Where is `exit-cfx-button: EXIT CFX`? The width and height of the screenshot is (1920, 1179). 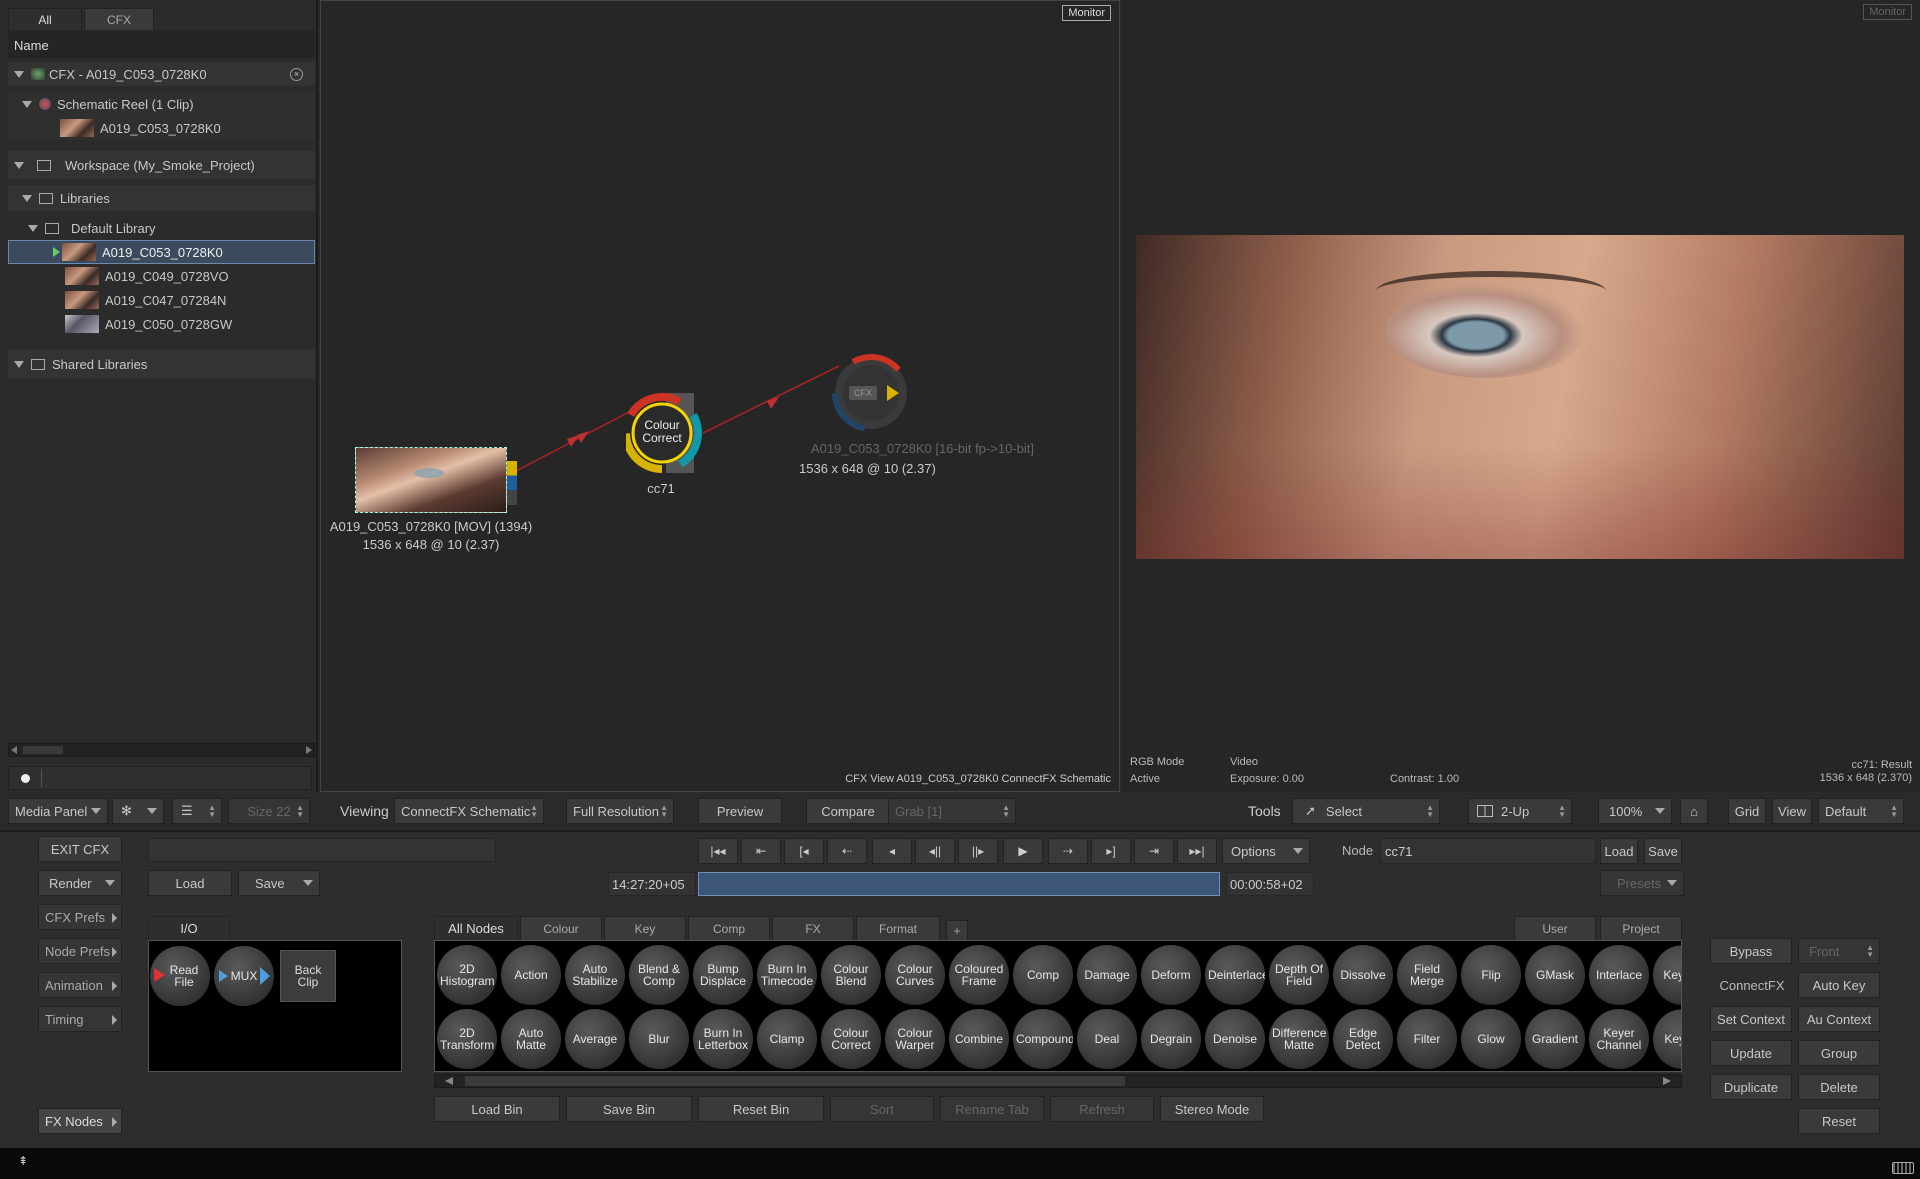 exit-cfx-button: EXIT CFX is located at coordinates (80, 849).